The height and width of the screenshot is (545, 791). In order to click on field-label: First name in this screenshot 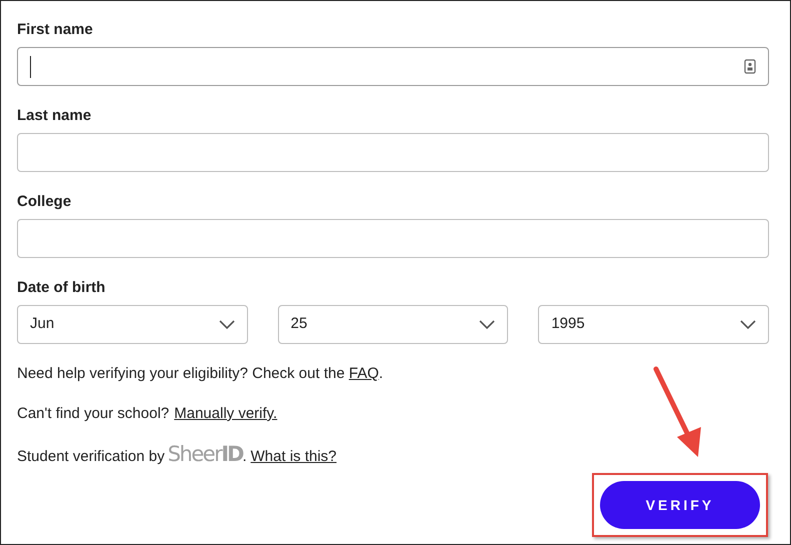, I will do `click(55, 30)`.